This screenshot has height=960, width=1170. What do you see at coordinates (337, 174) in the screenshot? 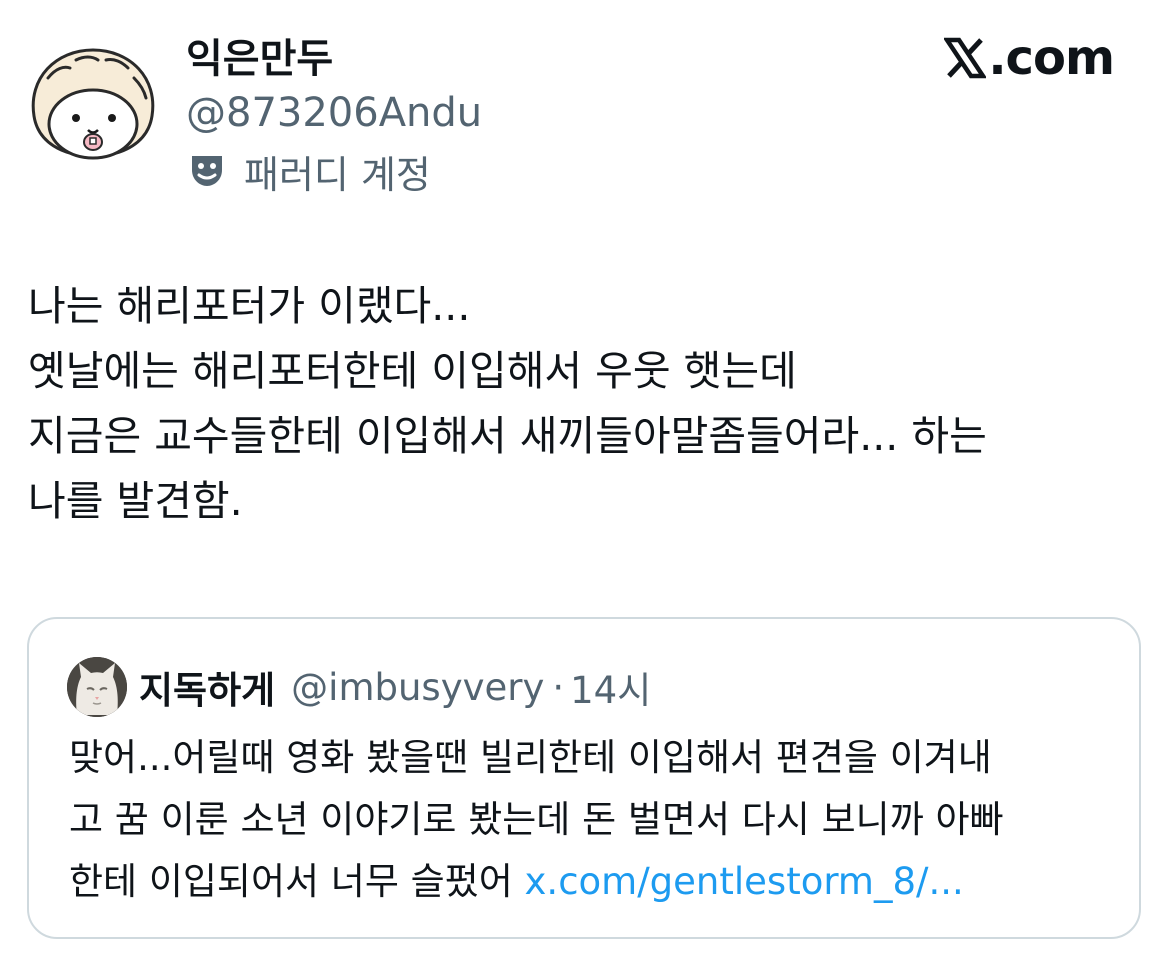
I see `parody-account-label: 패러디 계정` at bounding box center [337, 174].